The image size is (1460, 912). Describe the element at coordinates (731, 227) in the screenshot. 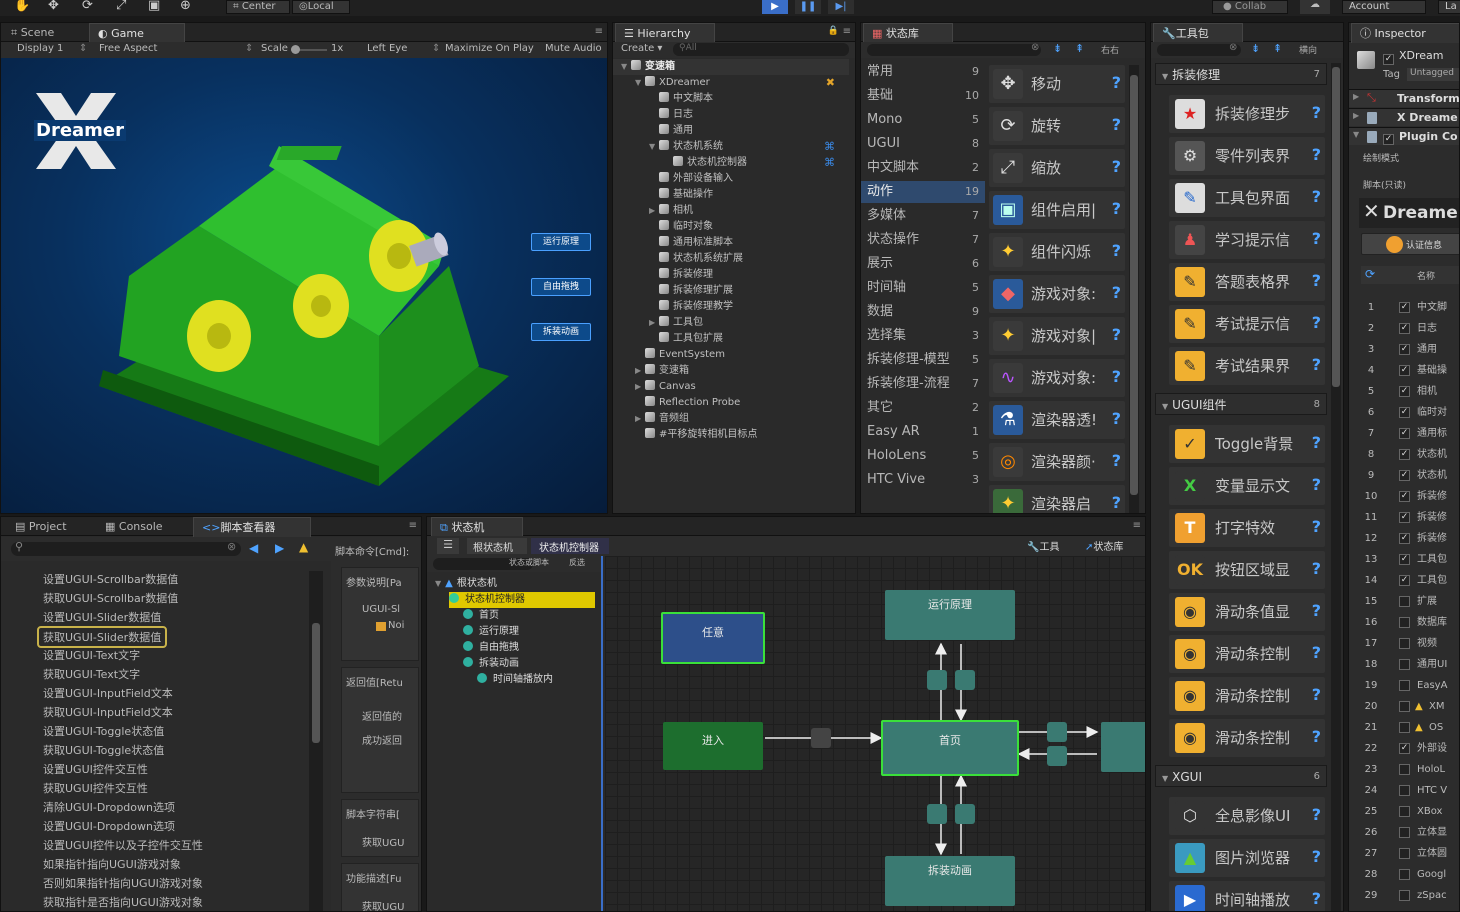

I see `hierarchy-row: 临时对象` at that location.